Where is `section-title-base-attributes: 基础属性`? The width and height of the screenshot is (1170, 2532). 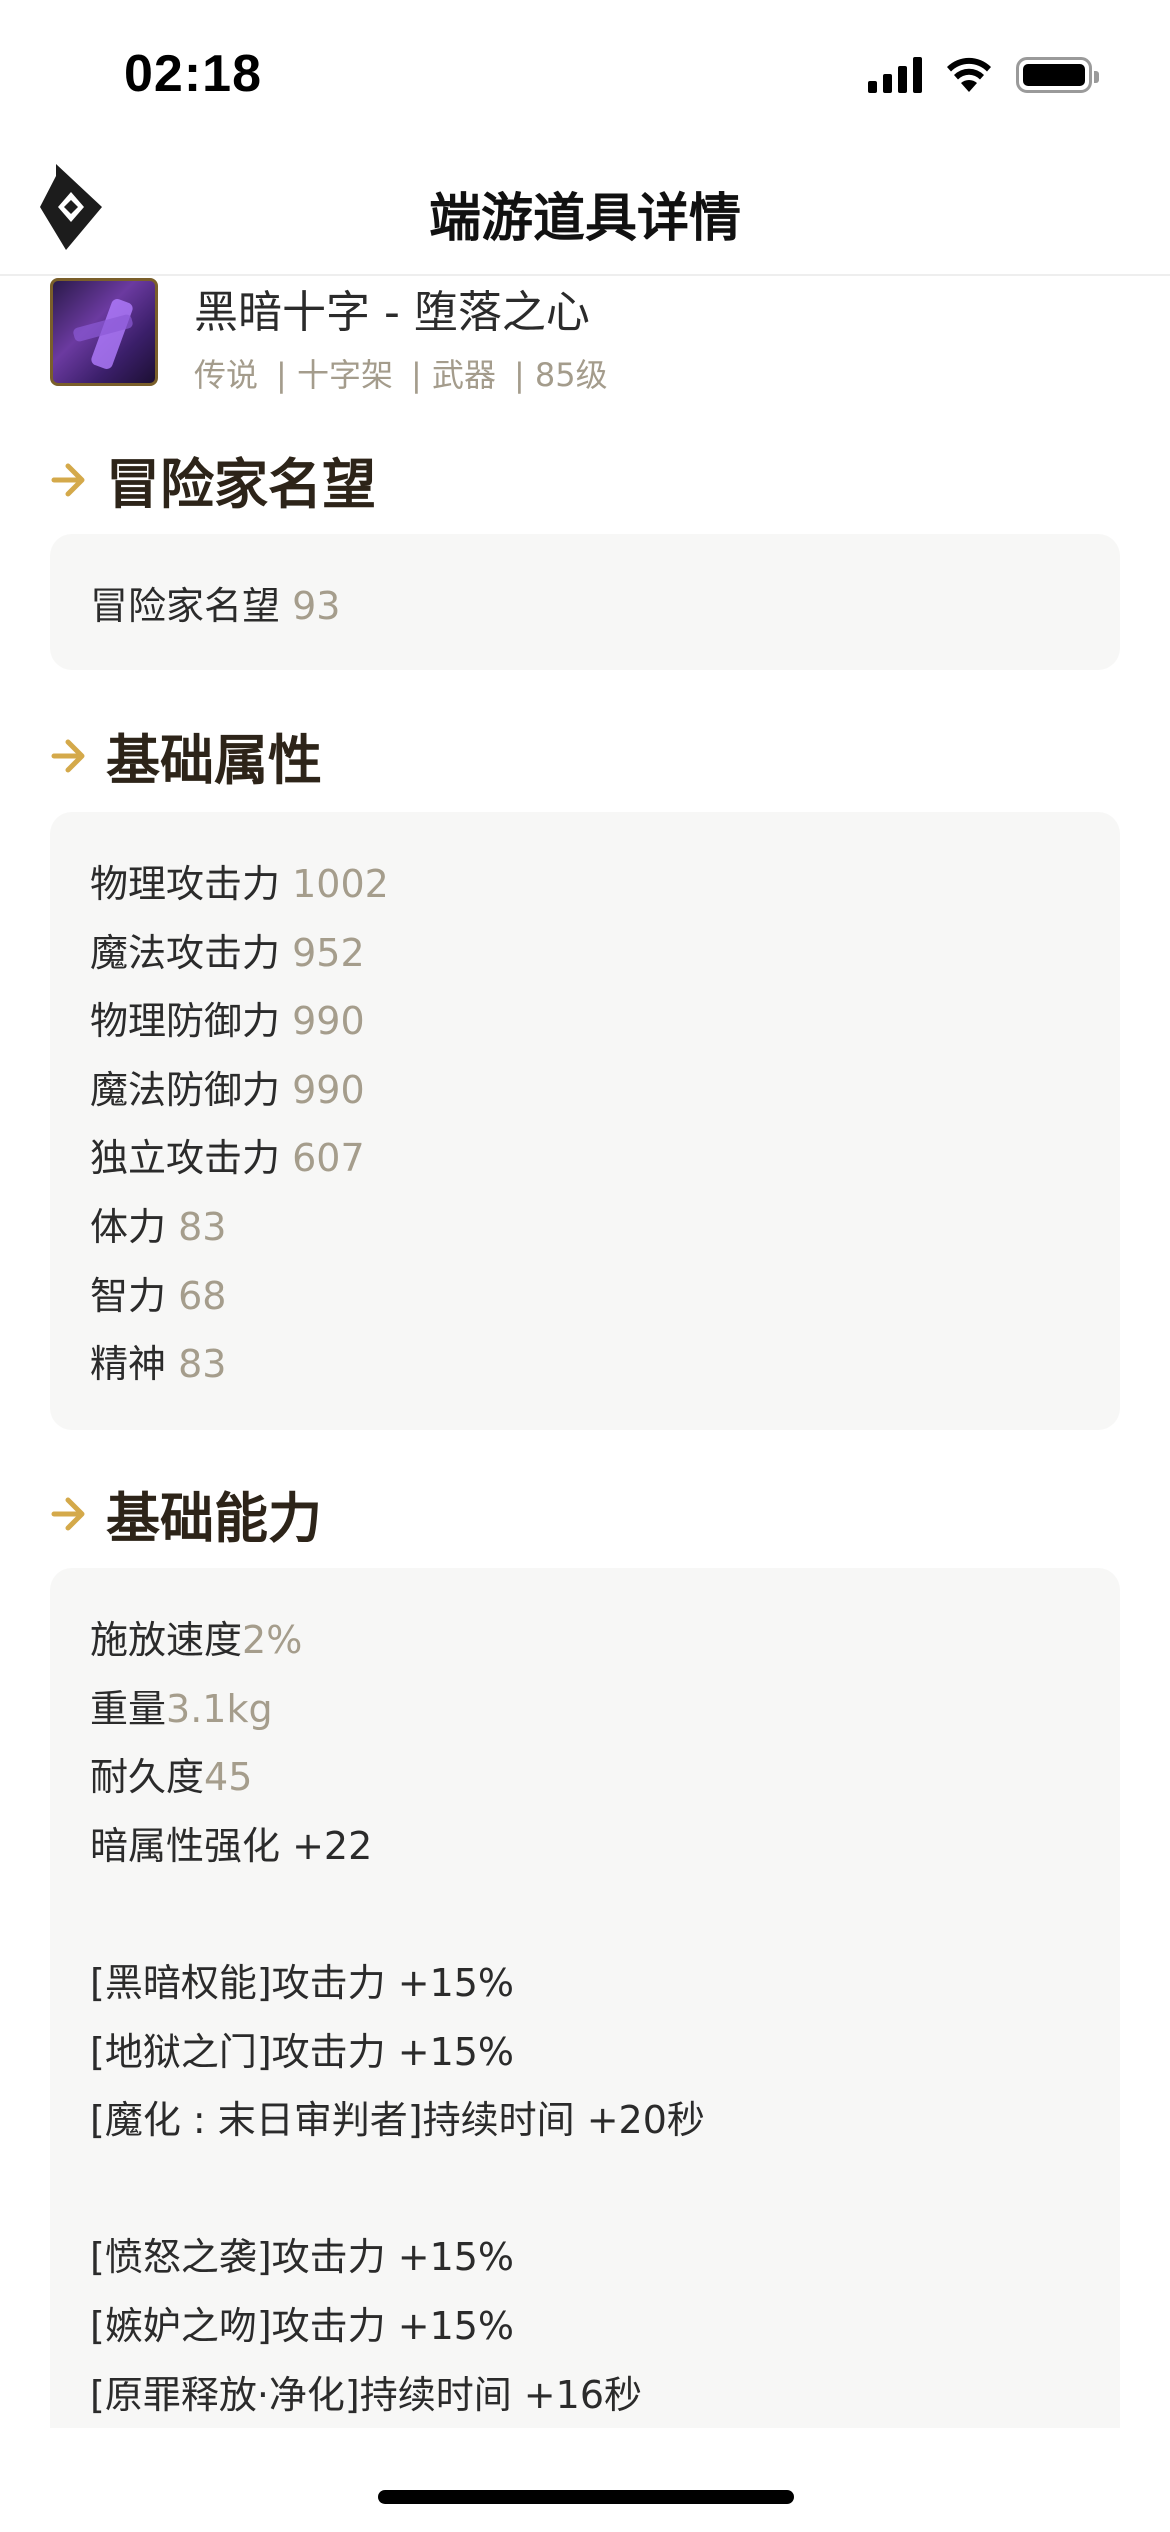
section-title-base-attributes: 基础属性 is located at coordinates (186, 755).